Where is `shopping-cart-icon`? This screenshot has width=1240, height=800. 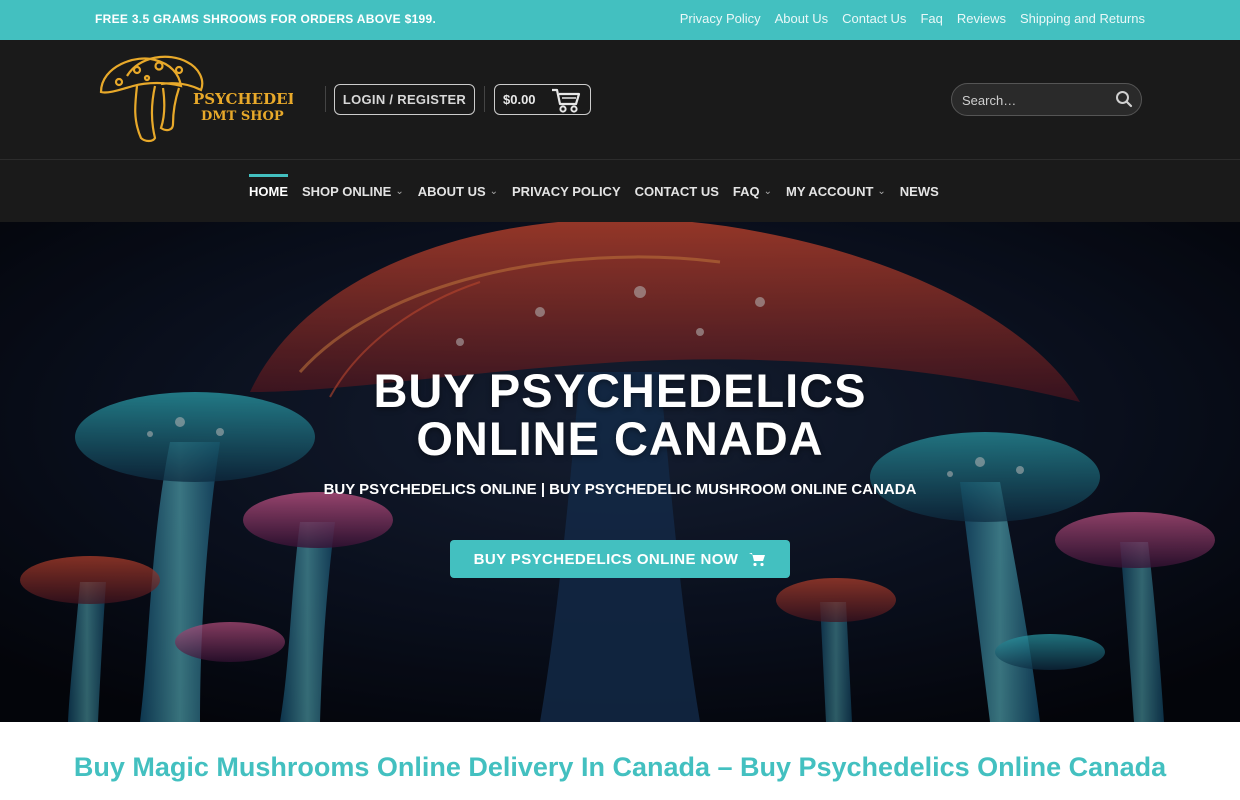
shopping-cart-icon is located at coordinates (757, 560).